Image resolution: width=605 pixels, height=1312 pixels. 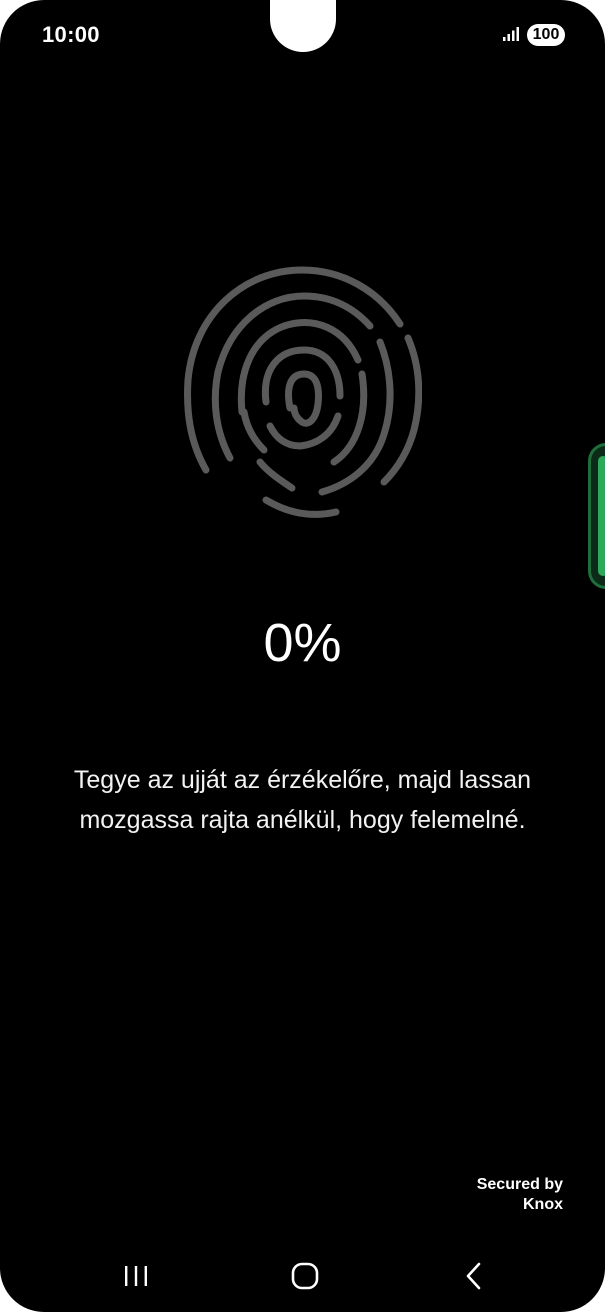 I want to click on edge-panel-handle, so click(x=596, y=516).